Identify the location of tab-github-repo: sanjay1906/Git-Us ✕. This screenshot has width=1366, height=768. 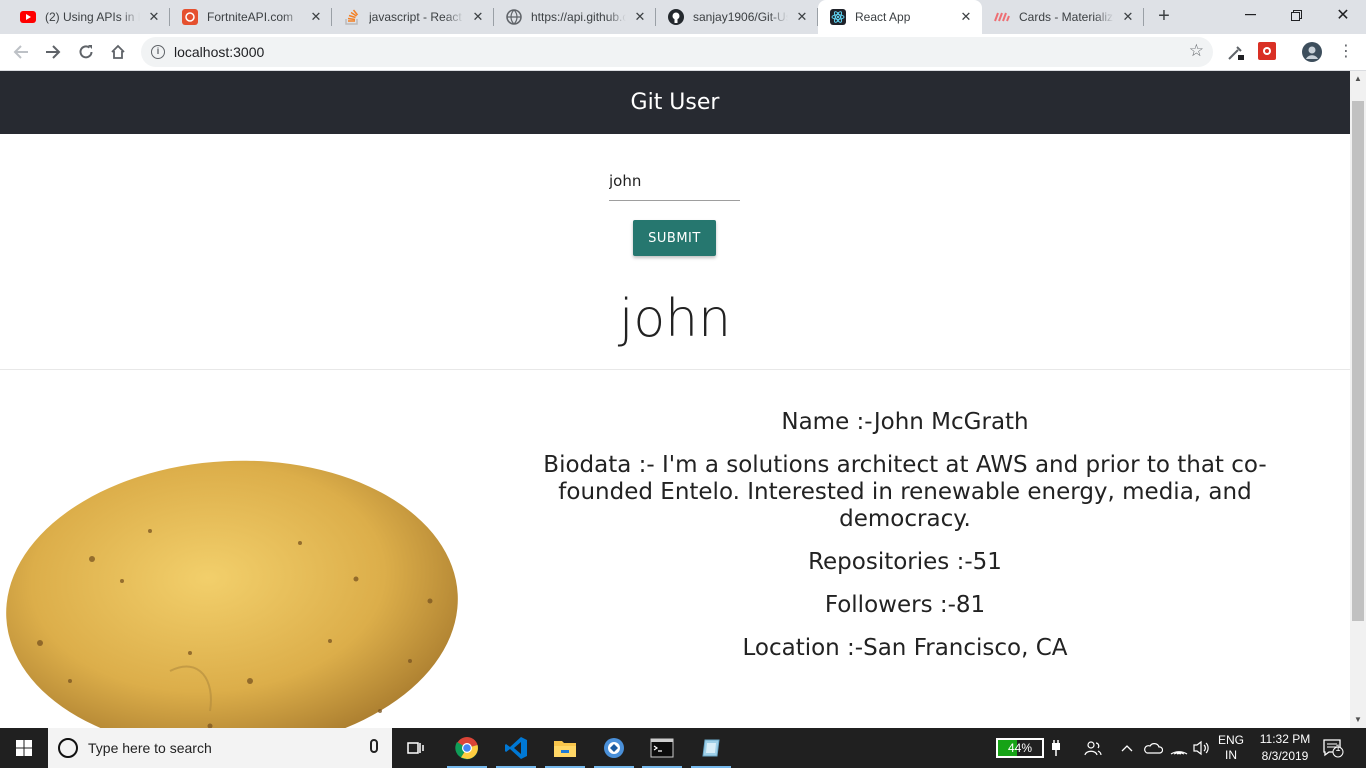
(737, 17).